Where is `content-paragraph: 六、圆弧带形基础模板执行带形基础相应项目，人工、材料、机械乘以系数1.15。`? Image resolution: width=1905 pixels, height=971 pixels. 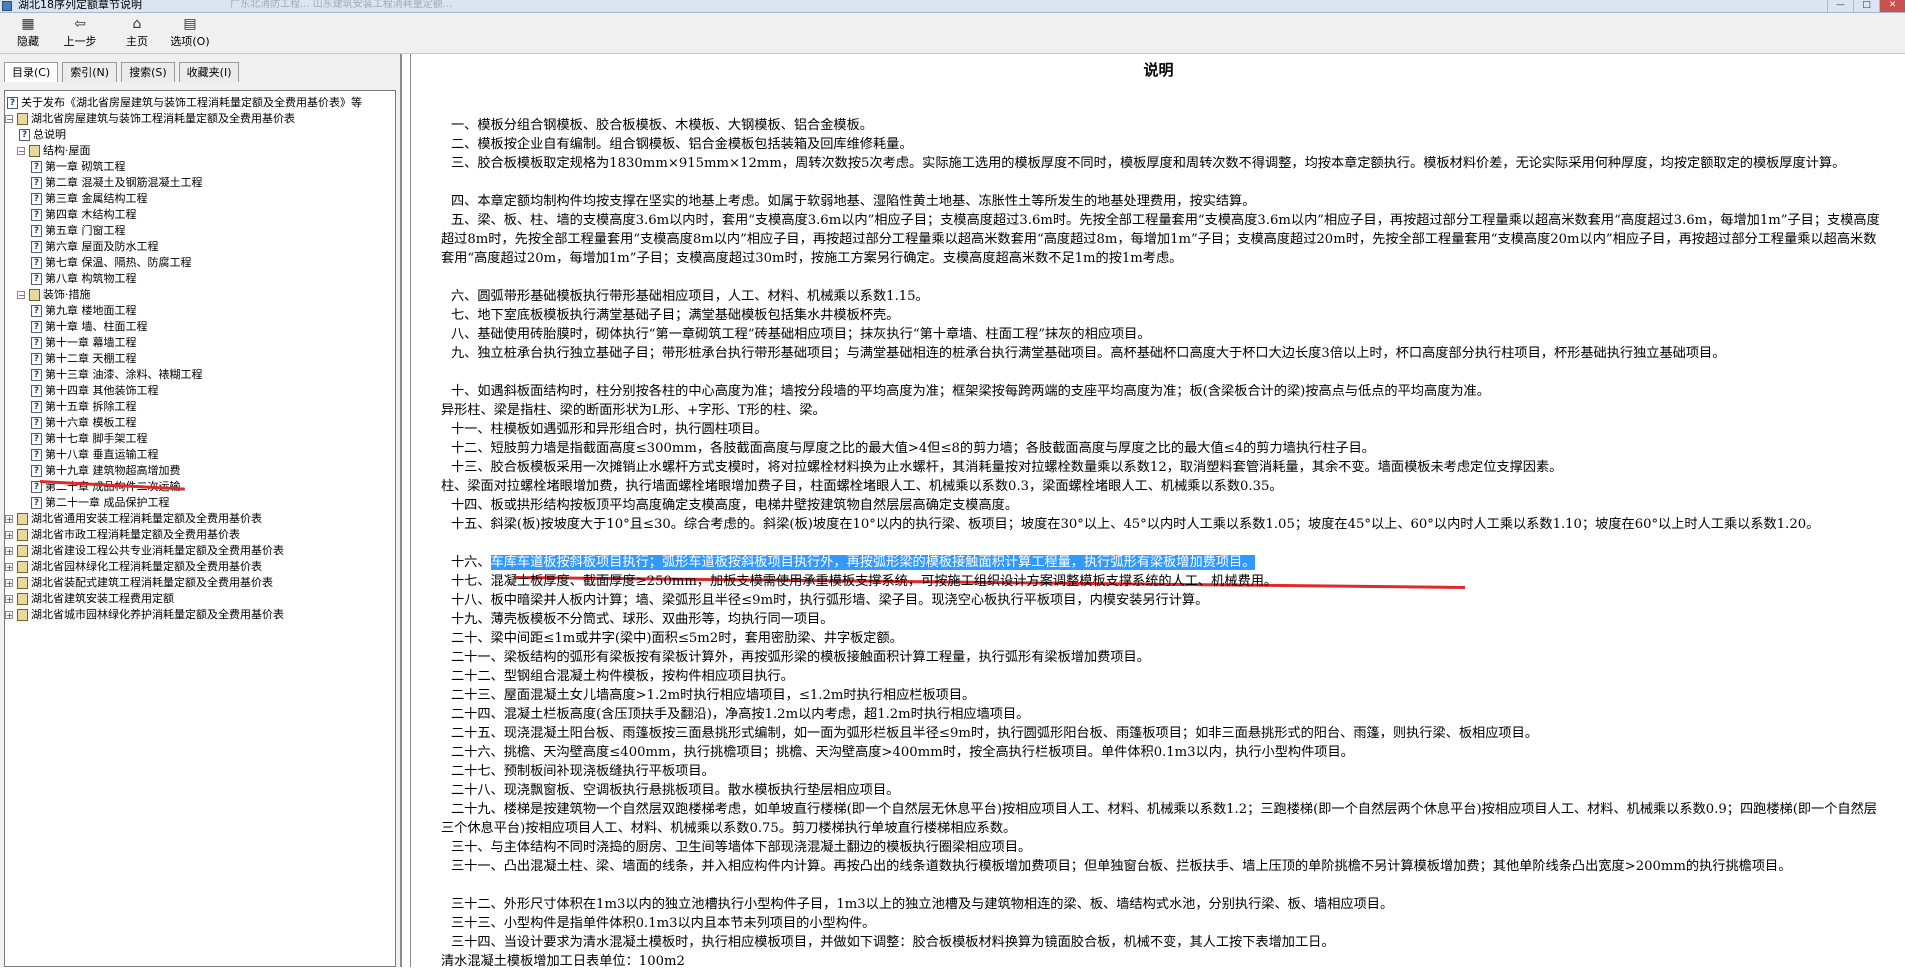 content-paragraph: 六、圆弧带形基础模板执行带形基础相应项目，人工、材料、机械乘以系数1.15。 is located at coordinates (1165, 296).